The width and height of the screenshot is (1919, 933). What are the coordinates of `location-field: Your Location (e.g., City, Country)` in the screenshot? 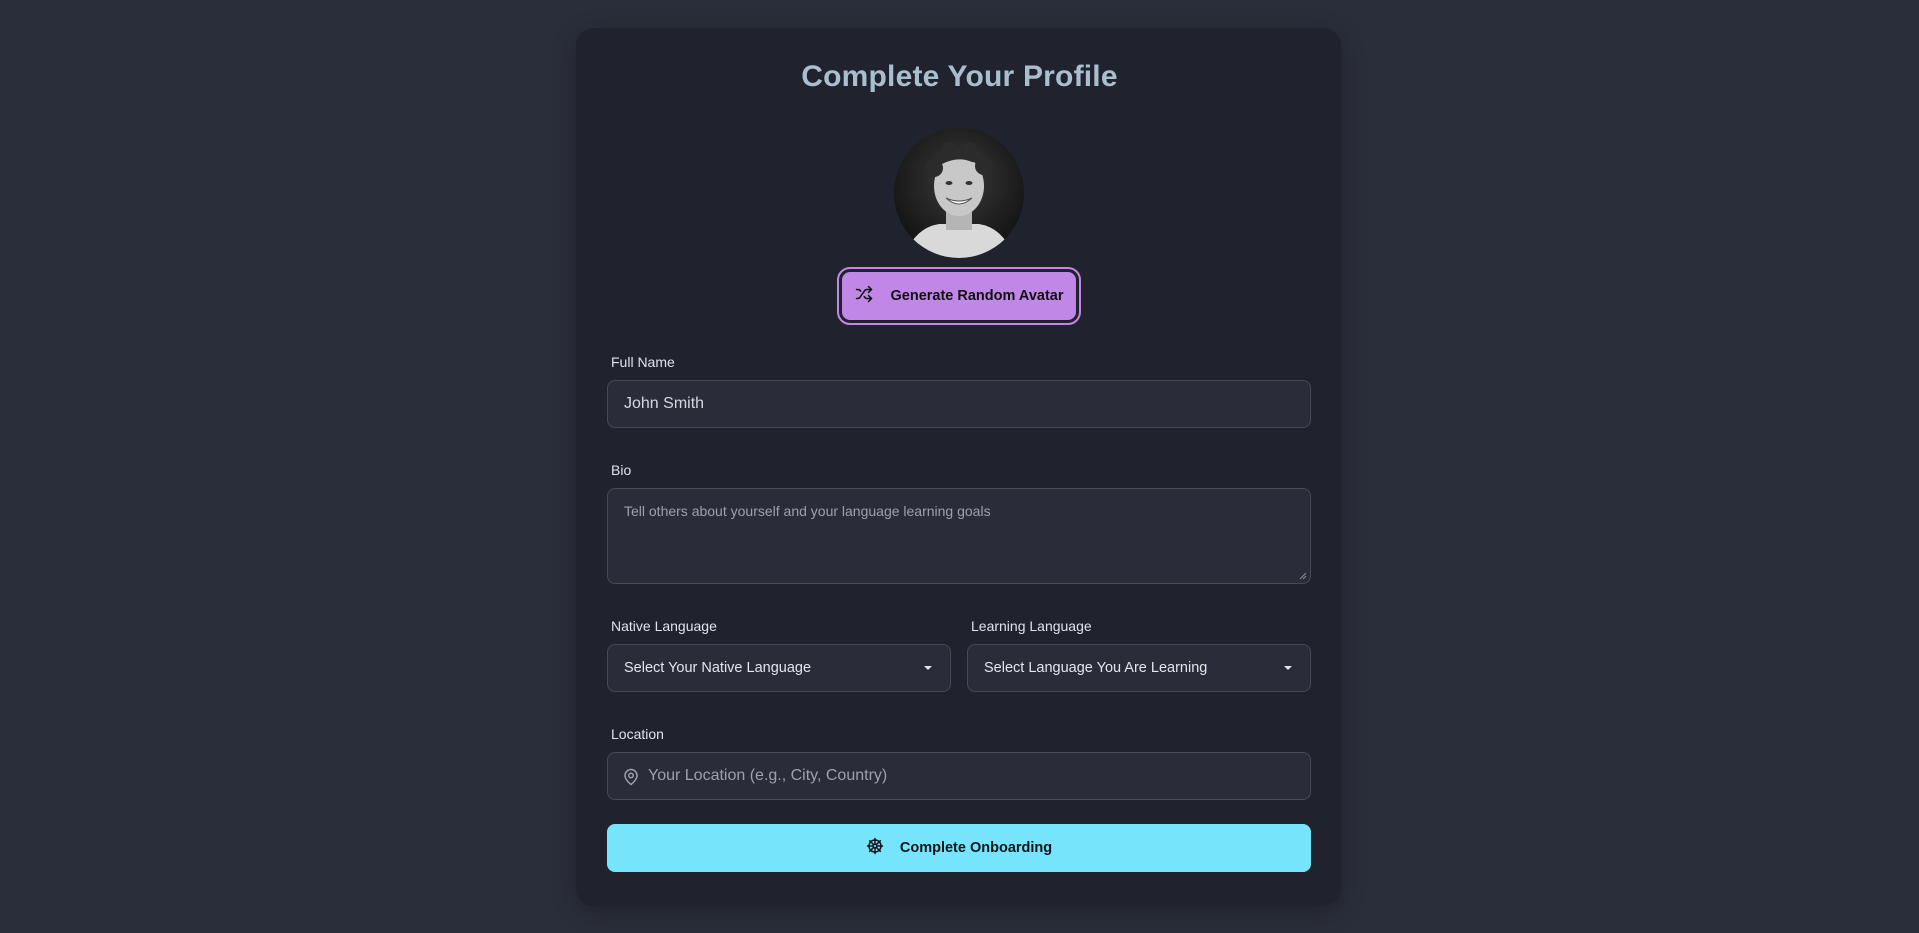 It's located at (959, 776).